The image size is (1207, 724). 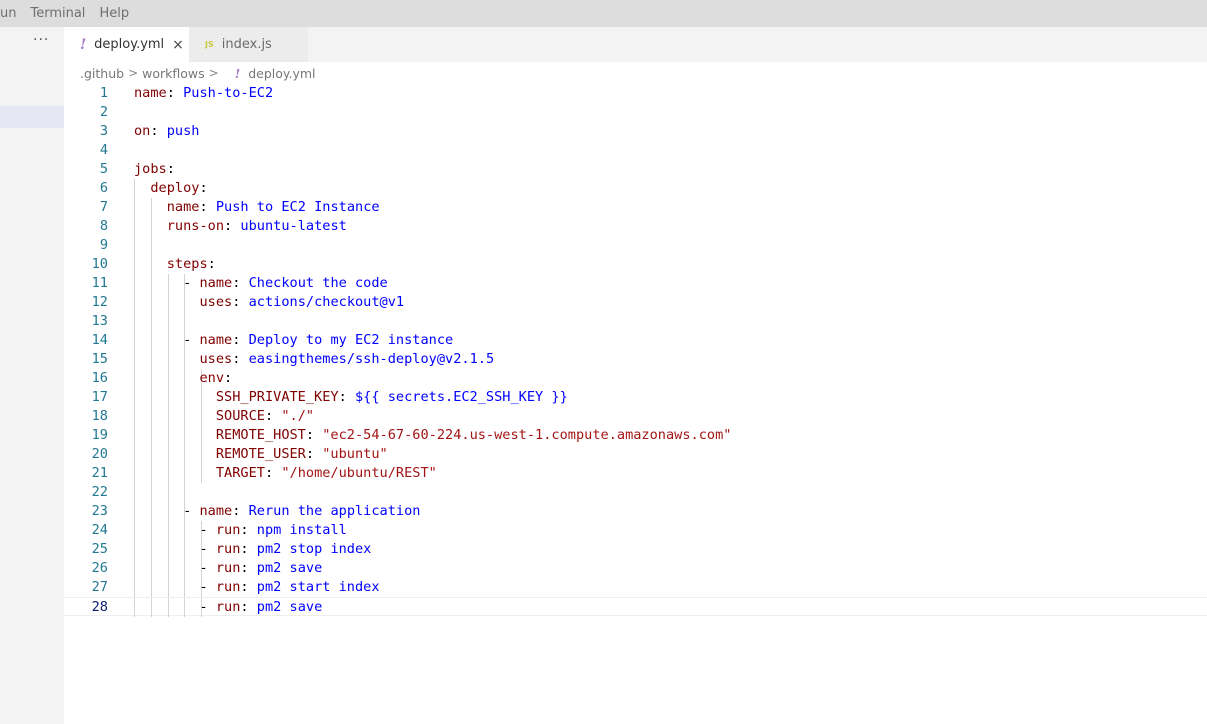 What do you see at coordinates (635, 454) in the screenshot?
I see `code-line: 20 REMOTE_USER: "ubuntu"` at bounding box center [635, 454].